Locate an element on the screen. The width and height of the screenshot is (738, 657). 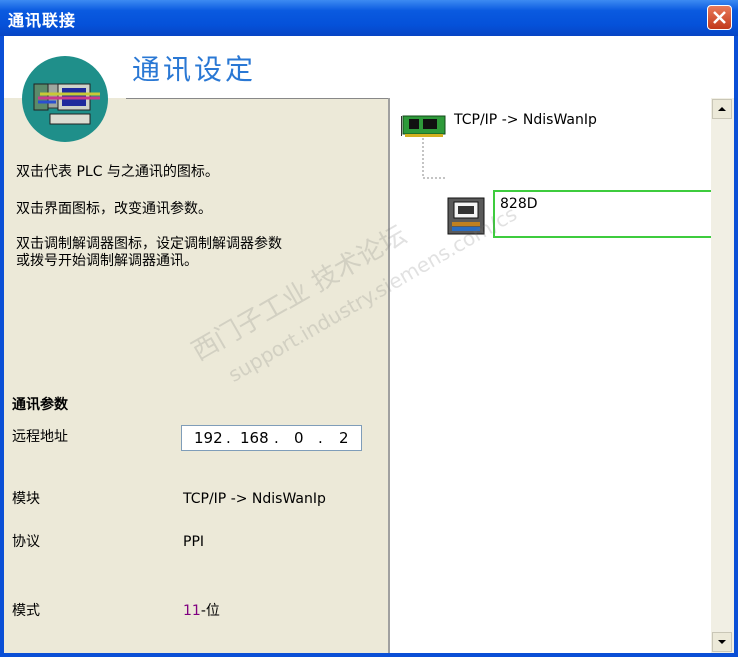
title-bar: 通讯联接 is located at coordinates (369, 18).